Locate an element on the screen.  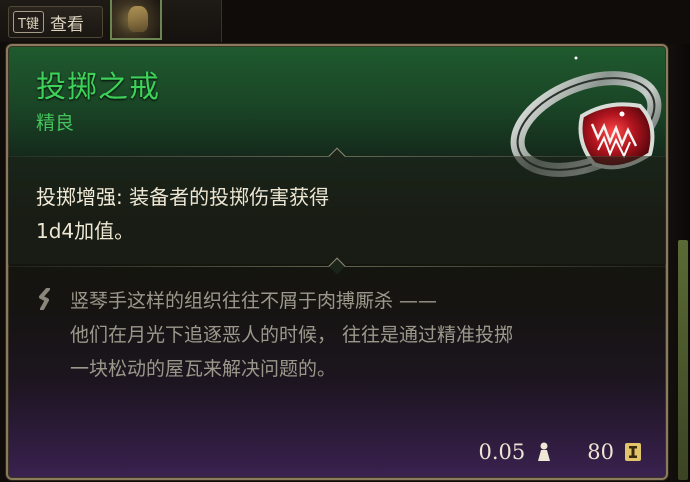
item-effect: 投掷增强: 装备者的投掷伤害获得 1d4加值。 is located at coordinates (236, 214).